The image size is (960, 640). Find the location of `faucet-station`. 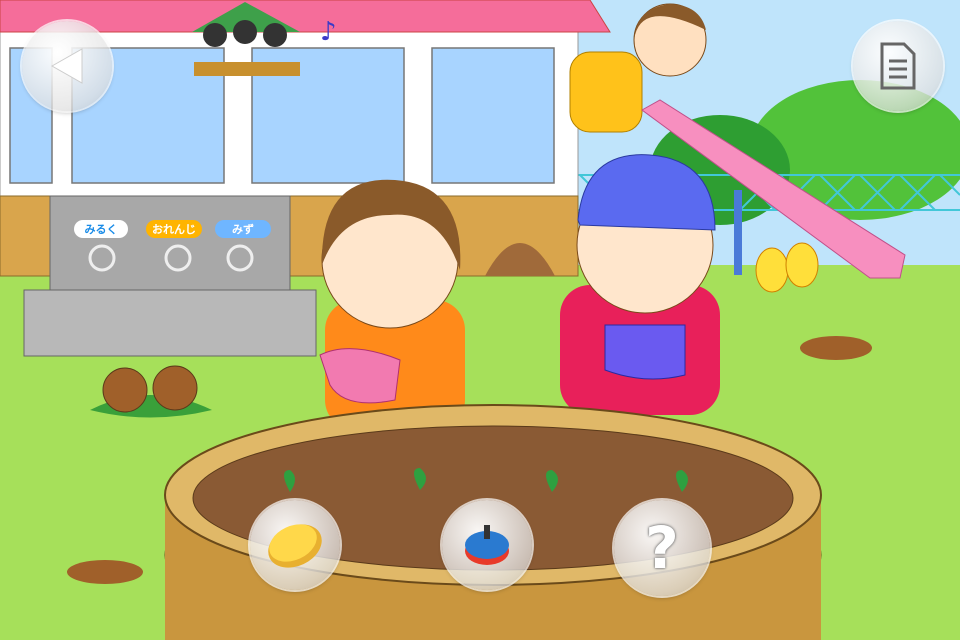

faucet-station is located at coordinates (170, 245).